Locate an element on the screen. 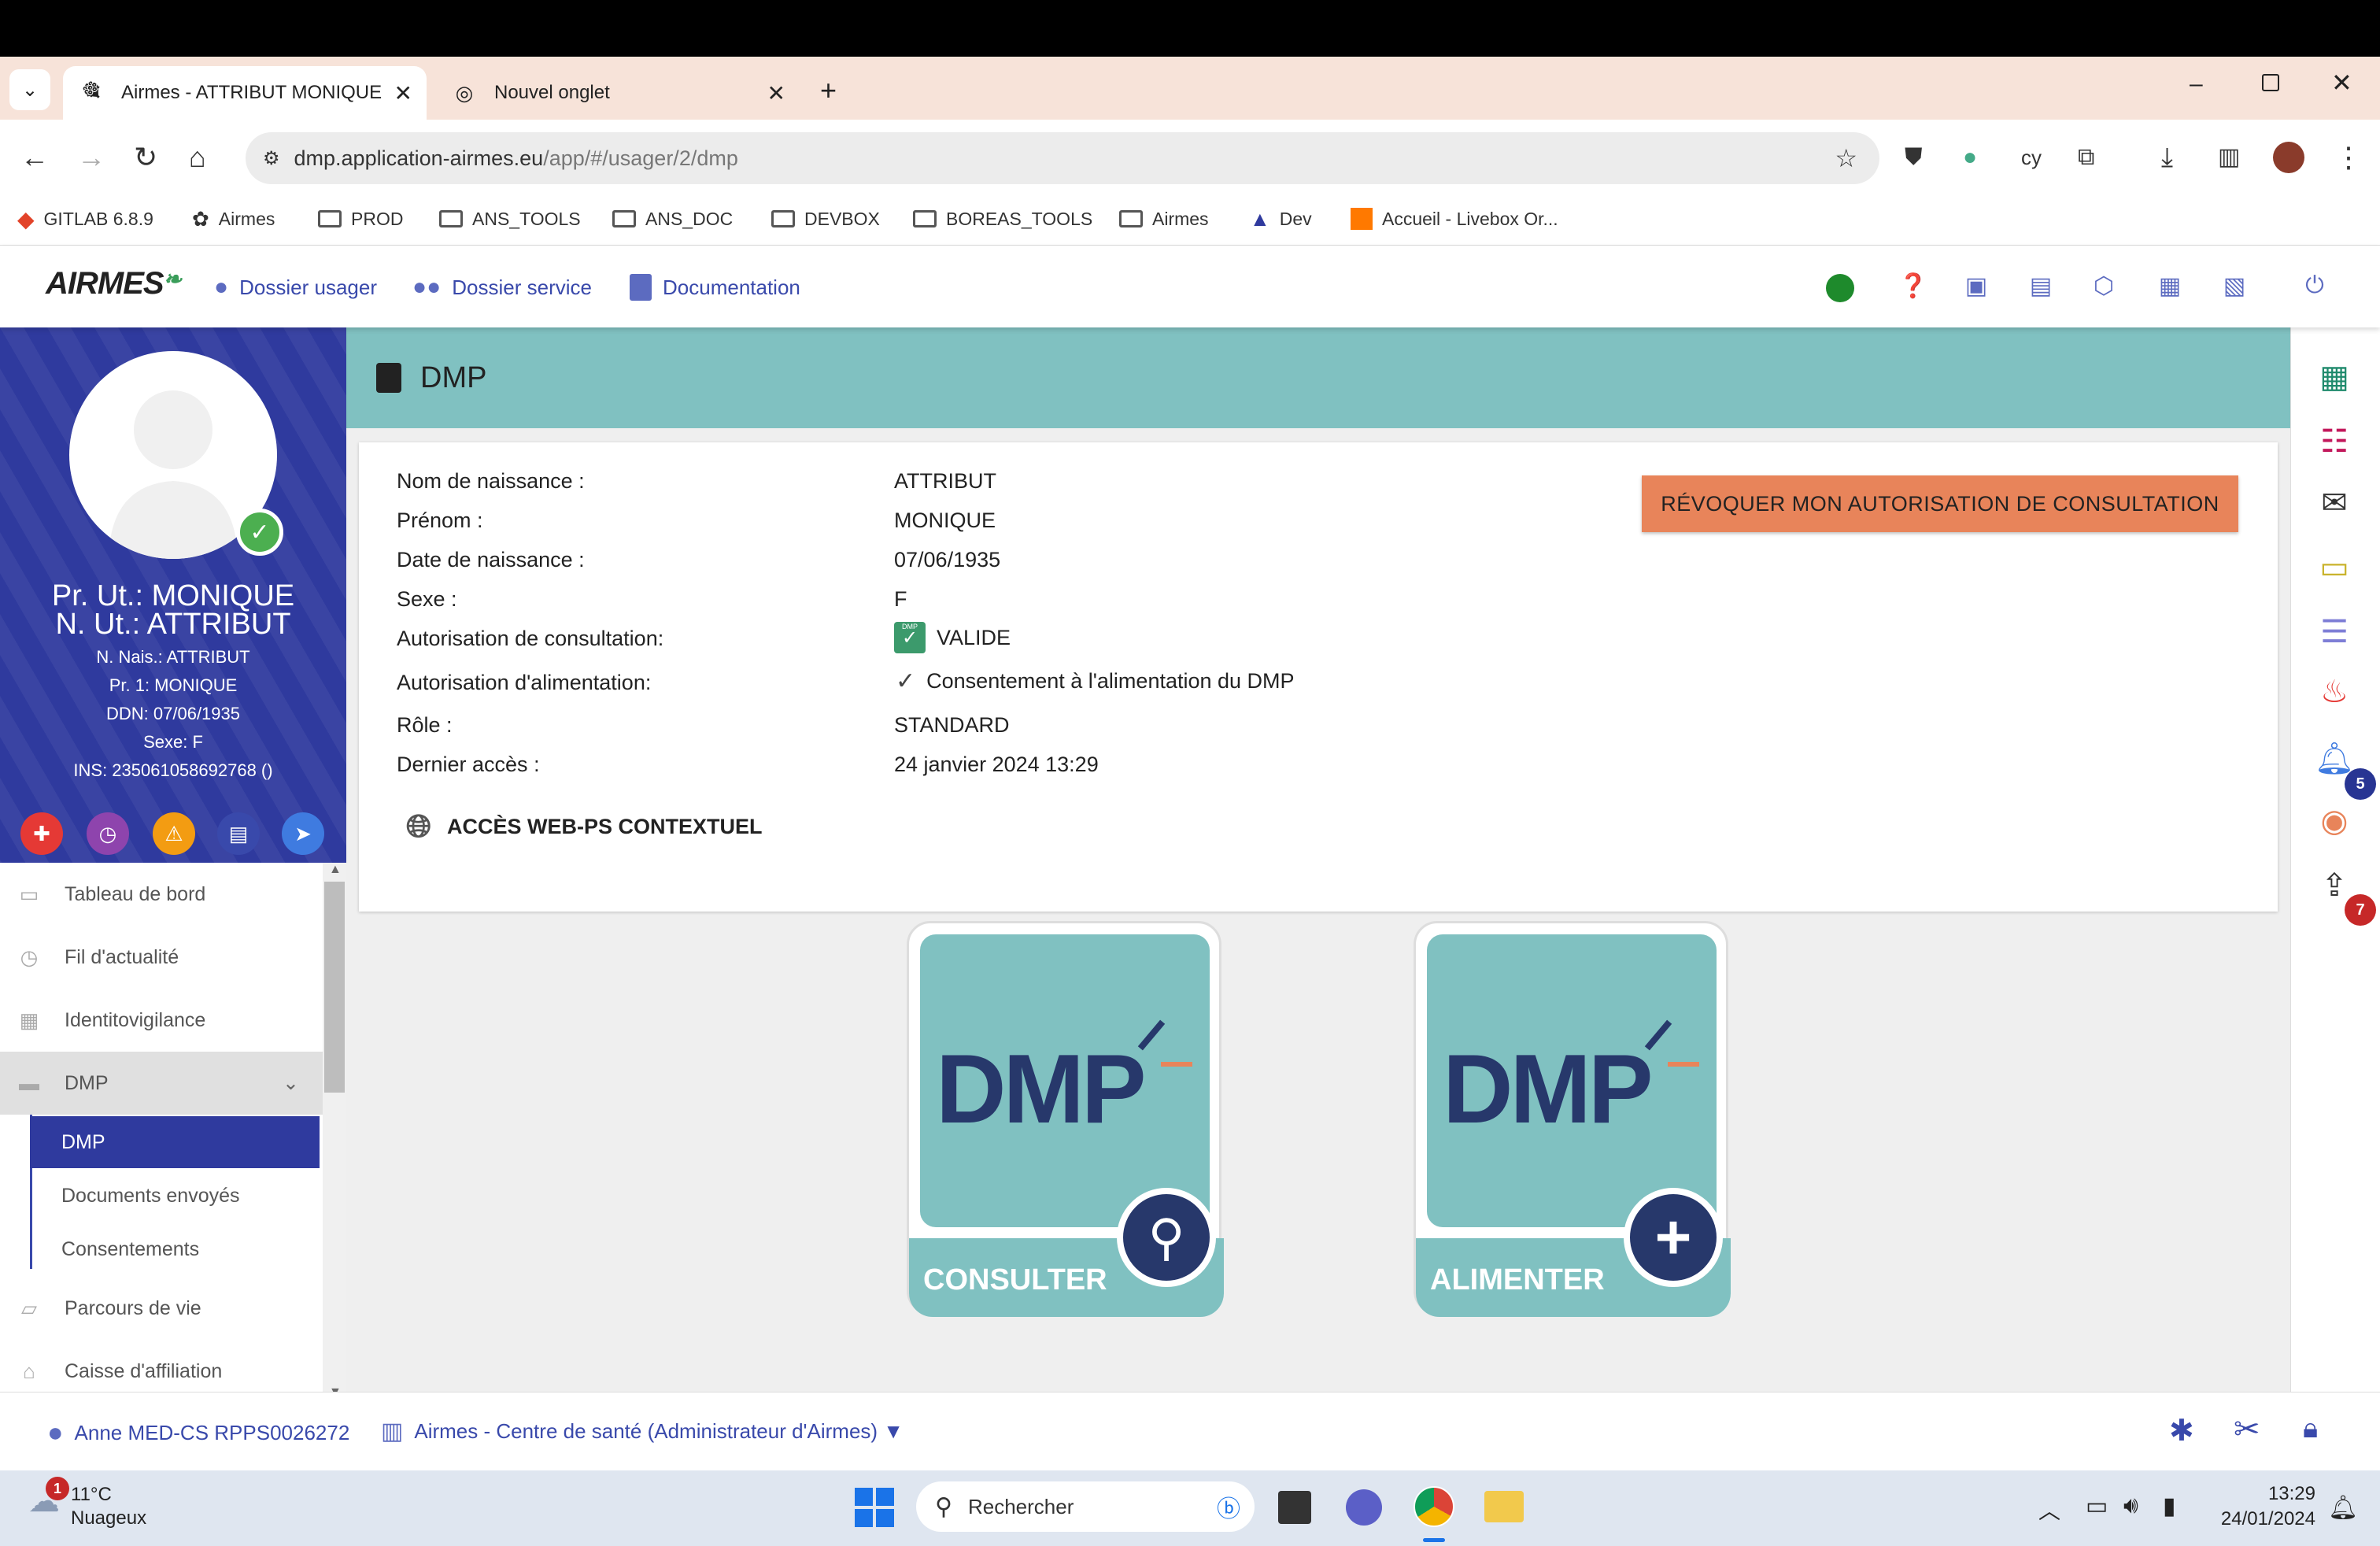 The height and width of the screenshot is (1546, 2380). back-icon: ← is located at coordinates (34, 157).